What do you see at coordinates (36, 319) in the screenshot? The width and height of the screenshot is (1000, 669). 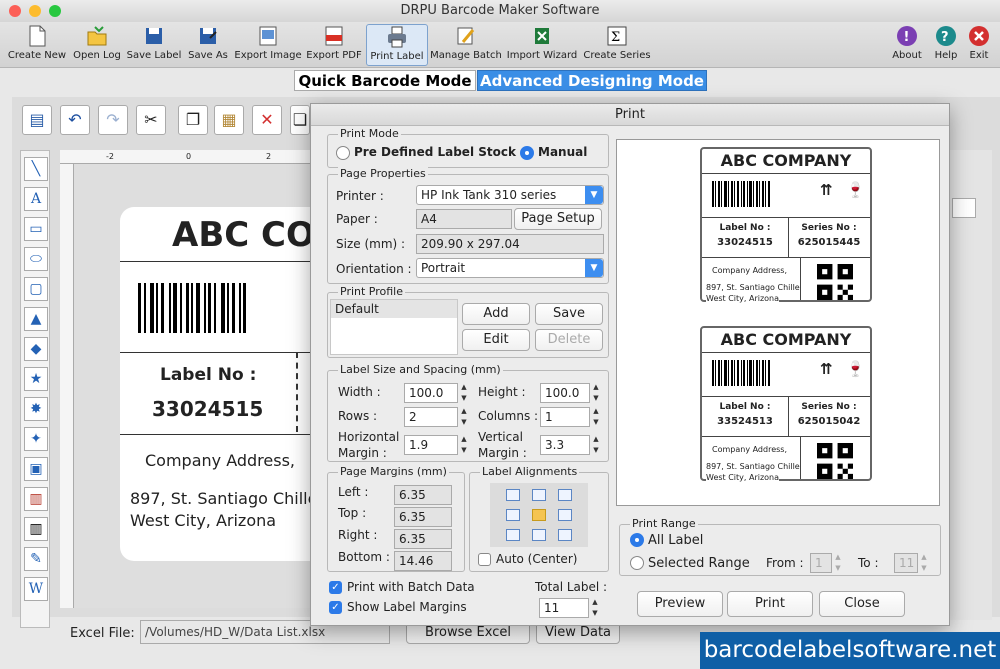 I see `triangle-tool: ▲` at bounding box center [36, 319].